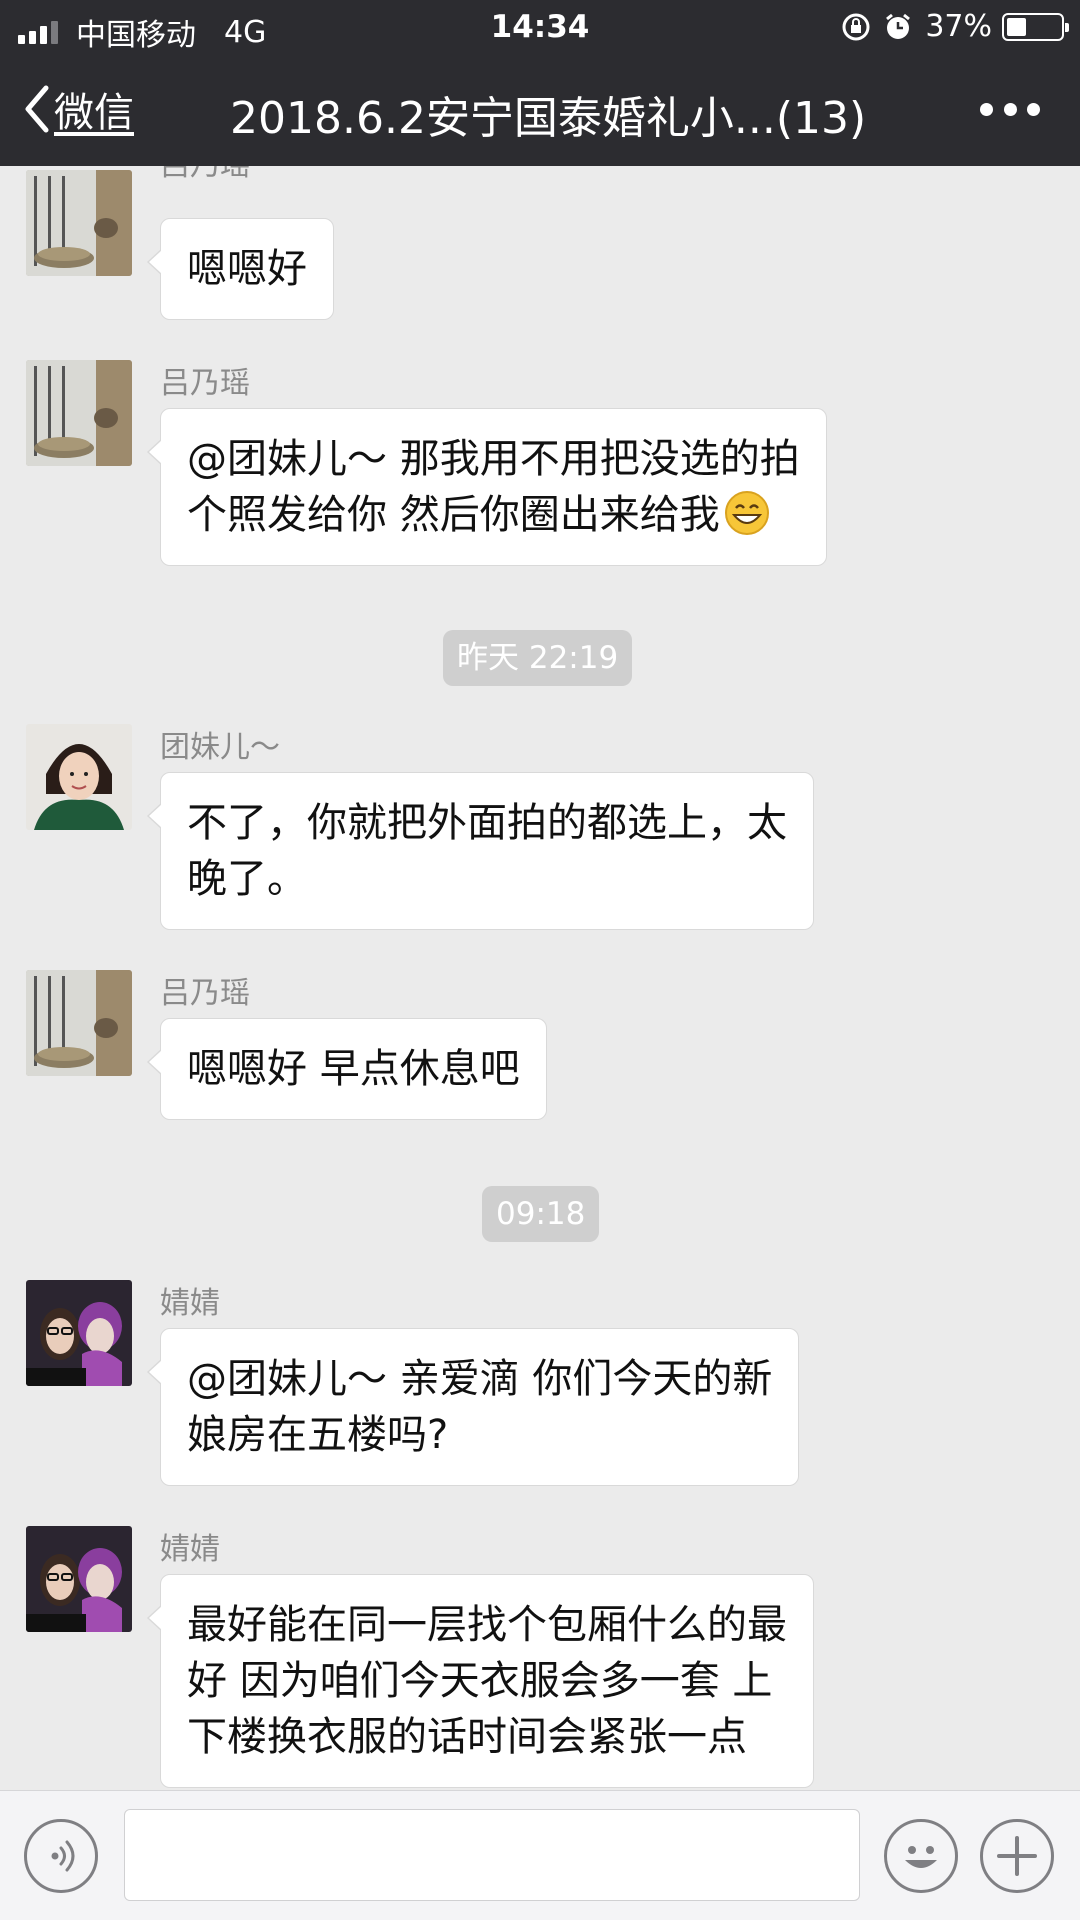  What do you see at coordinates (746, 513) in the screenshot?
I see `grinning-face-emoji` at bounding box center [746, 513].